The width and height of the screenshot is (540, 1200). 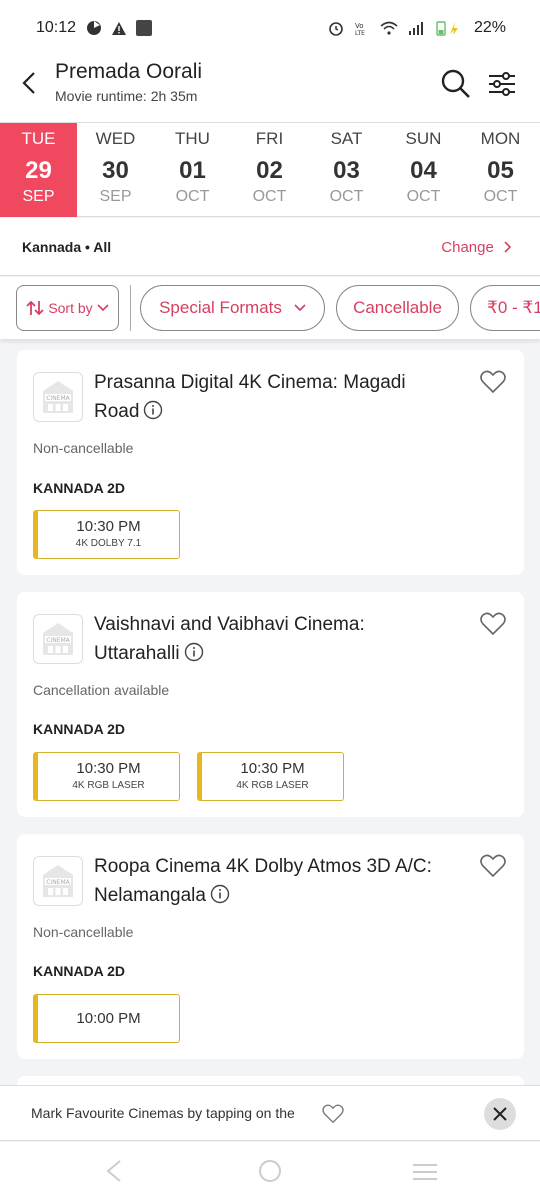 What do you see at coordinates (115, 138) in the screenshot?
I see `date-weekday: WED` at bounding box center [115, 138].